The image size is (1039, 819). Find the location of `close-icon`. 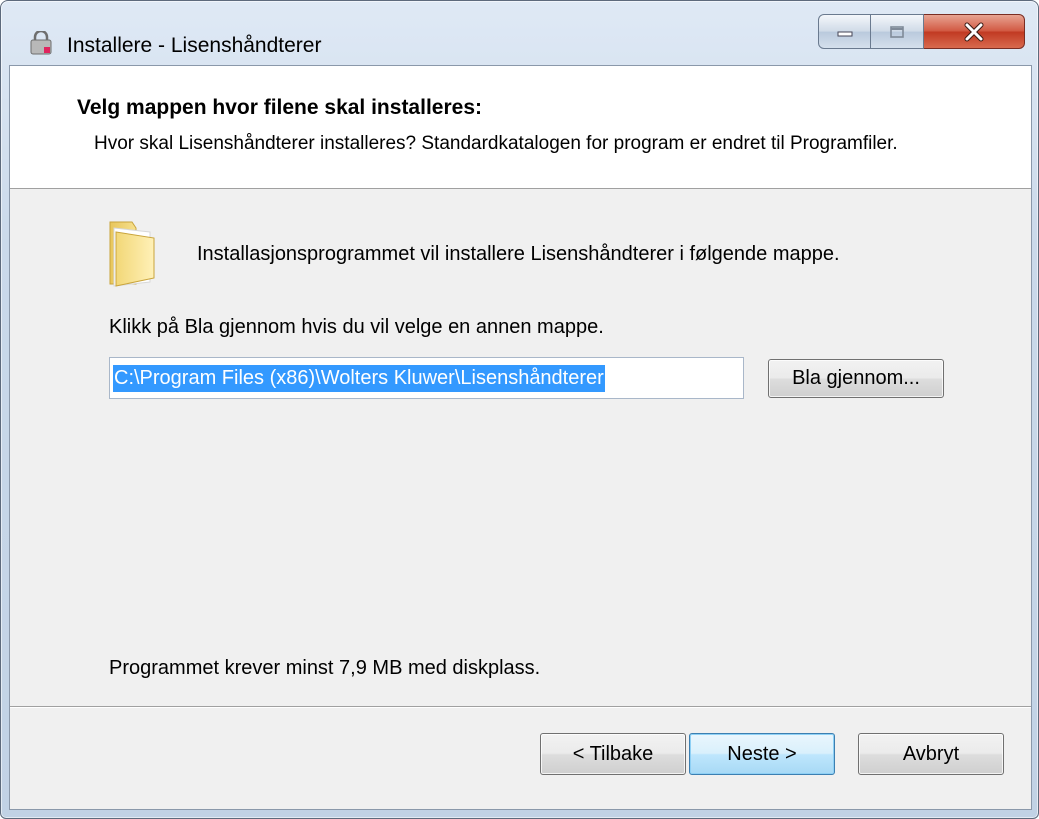

close-icon is located at coordinates (974, 31).